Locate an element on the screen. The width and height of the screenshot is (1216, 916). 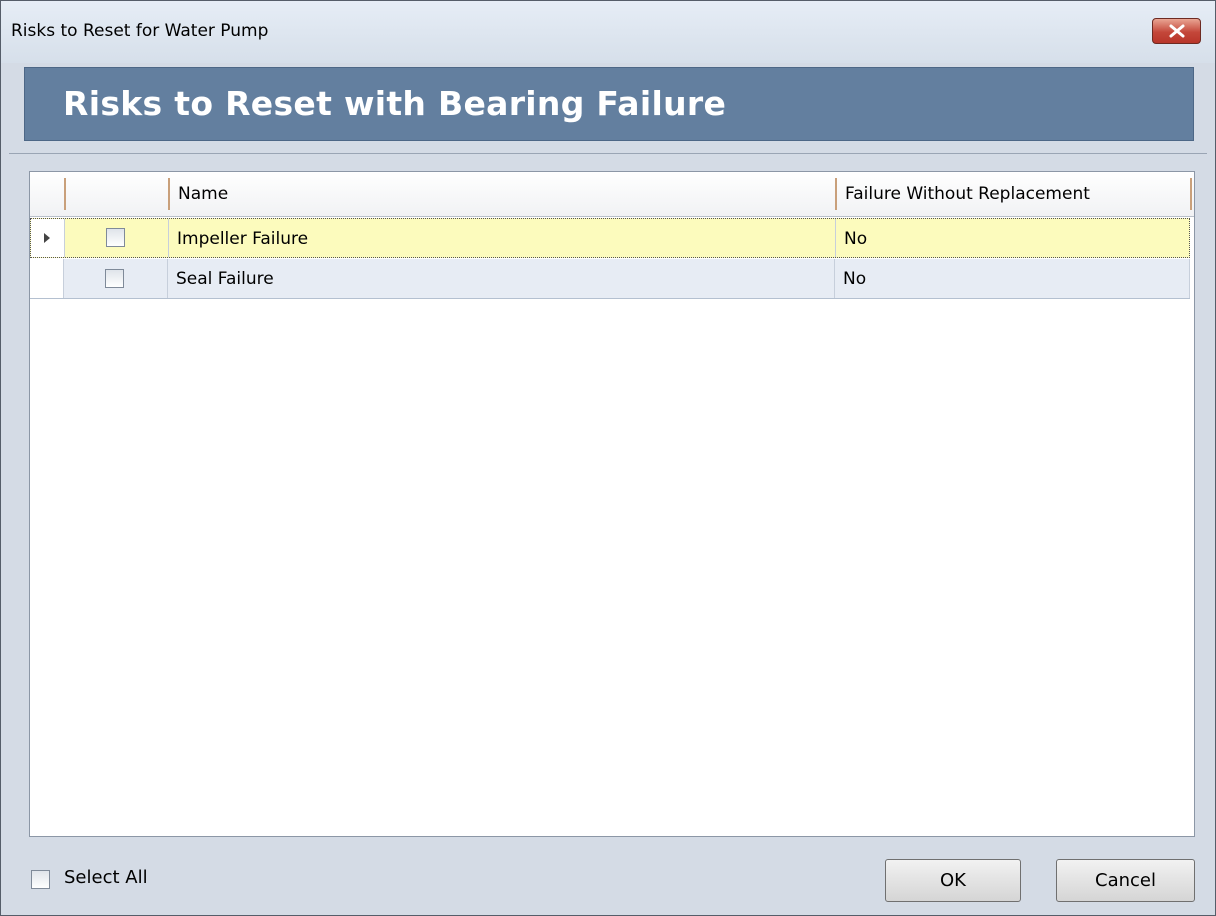
table-row: Seal Failure No is located at coordinates (610, 279).